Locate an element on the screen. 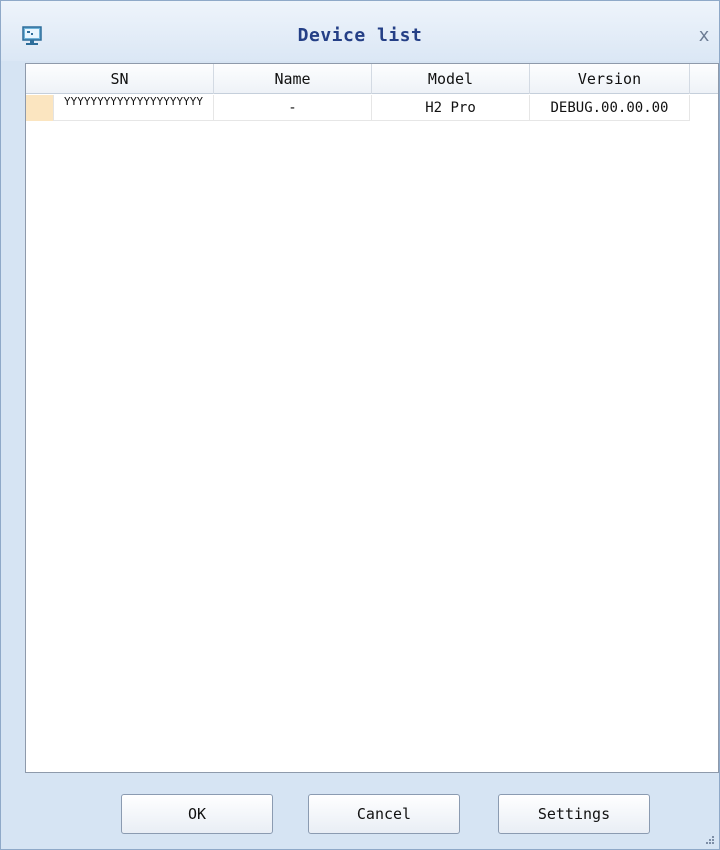 The height and width of the screenshot is (850, 720). table-header: SN Name Model Version is located at coordinates (372, 79).